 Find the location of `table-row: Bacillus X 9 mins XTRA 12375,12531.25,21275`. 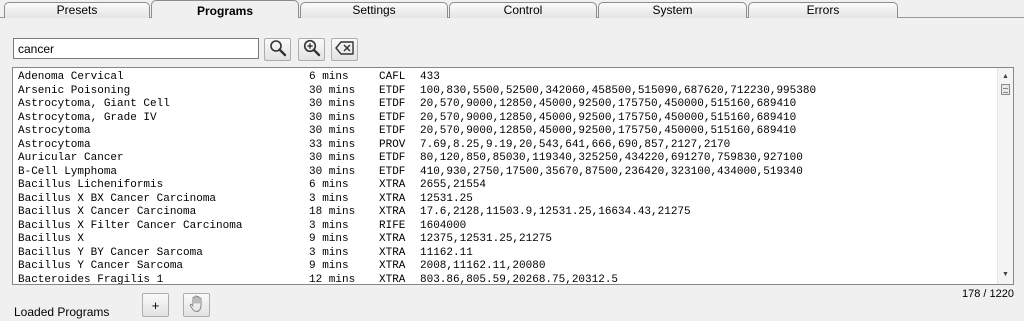

table-row: Bacillus X 9 mins XTRA 12375,12531.25,21275 is located at coordinates (505, 240).